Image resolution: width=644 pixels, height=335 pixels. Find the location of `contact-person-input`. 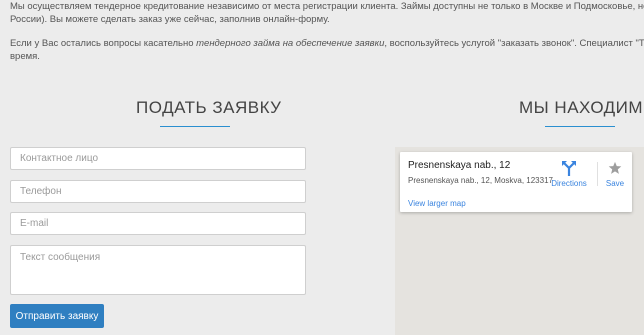

contact-person-input is located at coordinates (158, 158).